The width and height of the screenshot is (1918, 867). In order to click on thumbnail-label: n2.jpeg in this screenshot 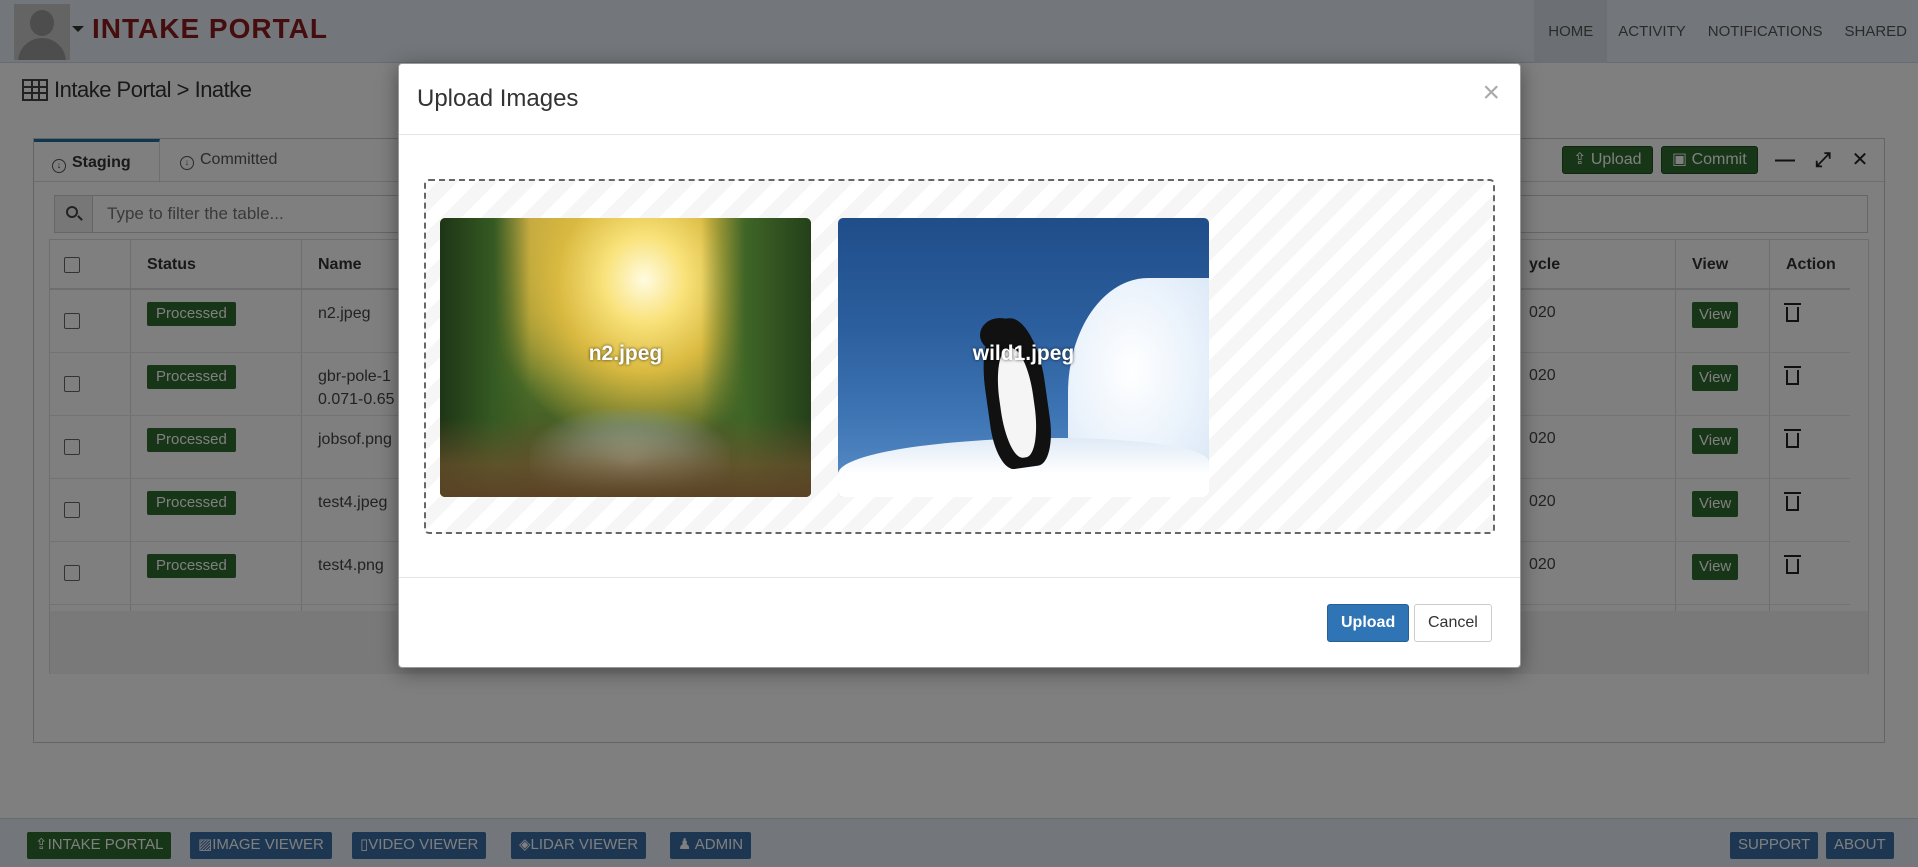, I will do `click(625, 353)`.